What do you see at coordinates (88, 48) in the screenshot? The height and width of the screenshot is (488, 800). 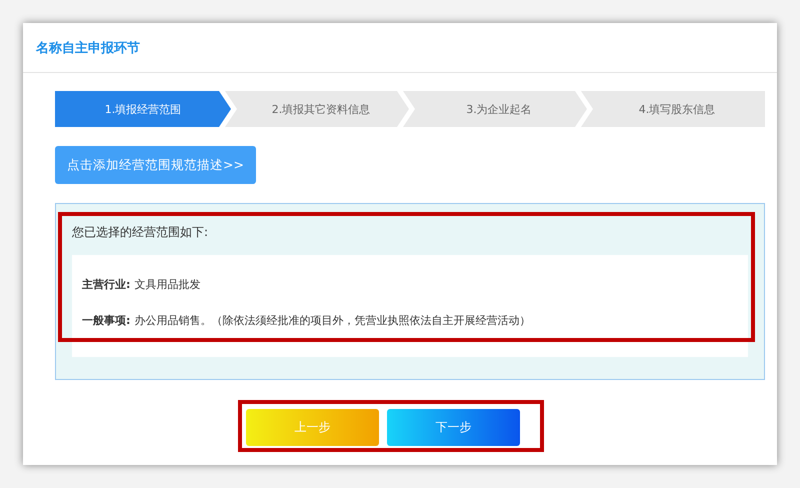 I see `page-title: 名称自主申报环节` at bounding box center [88, 48].